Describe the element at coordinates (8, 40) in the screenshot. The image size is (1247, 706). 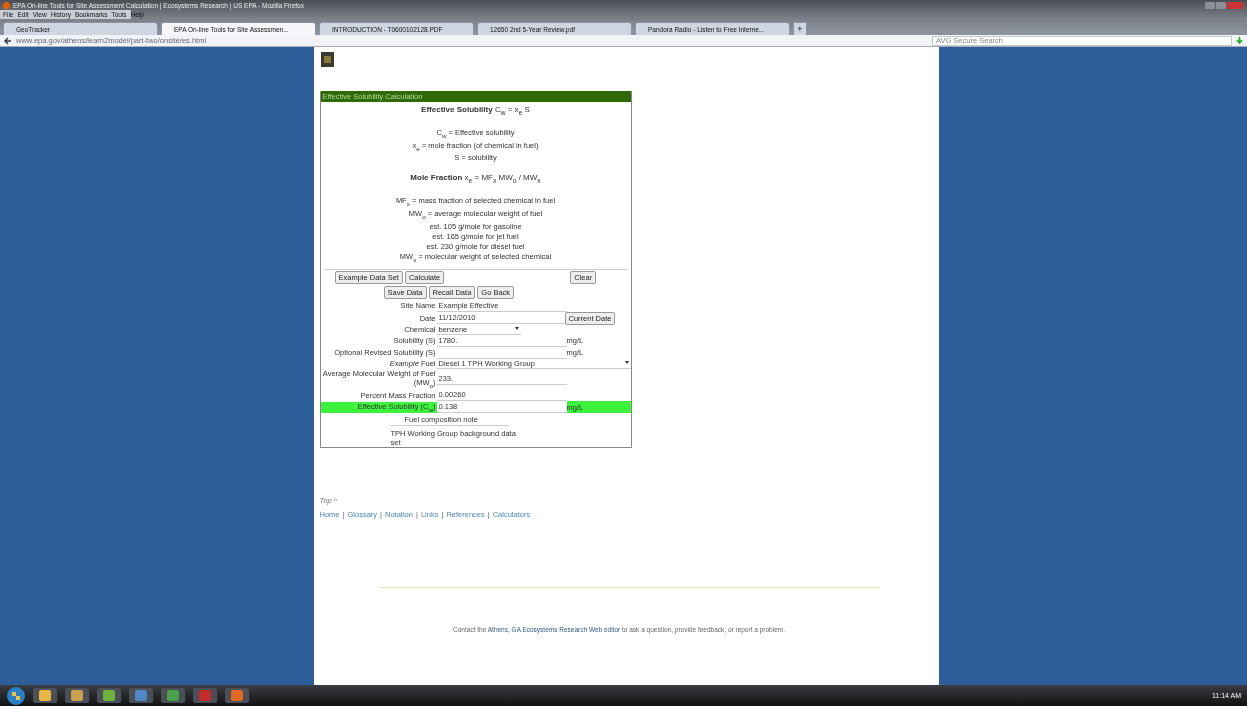
I see `back-icon` at that location.